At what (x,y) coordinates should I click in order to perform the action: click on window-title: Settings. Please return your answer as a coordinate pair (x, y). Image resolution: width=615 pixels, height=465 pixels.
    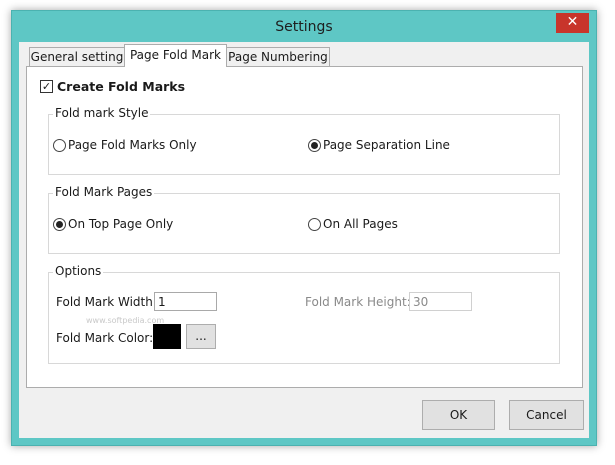
    Looking at the image, I should click on (304, 27).